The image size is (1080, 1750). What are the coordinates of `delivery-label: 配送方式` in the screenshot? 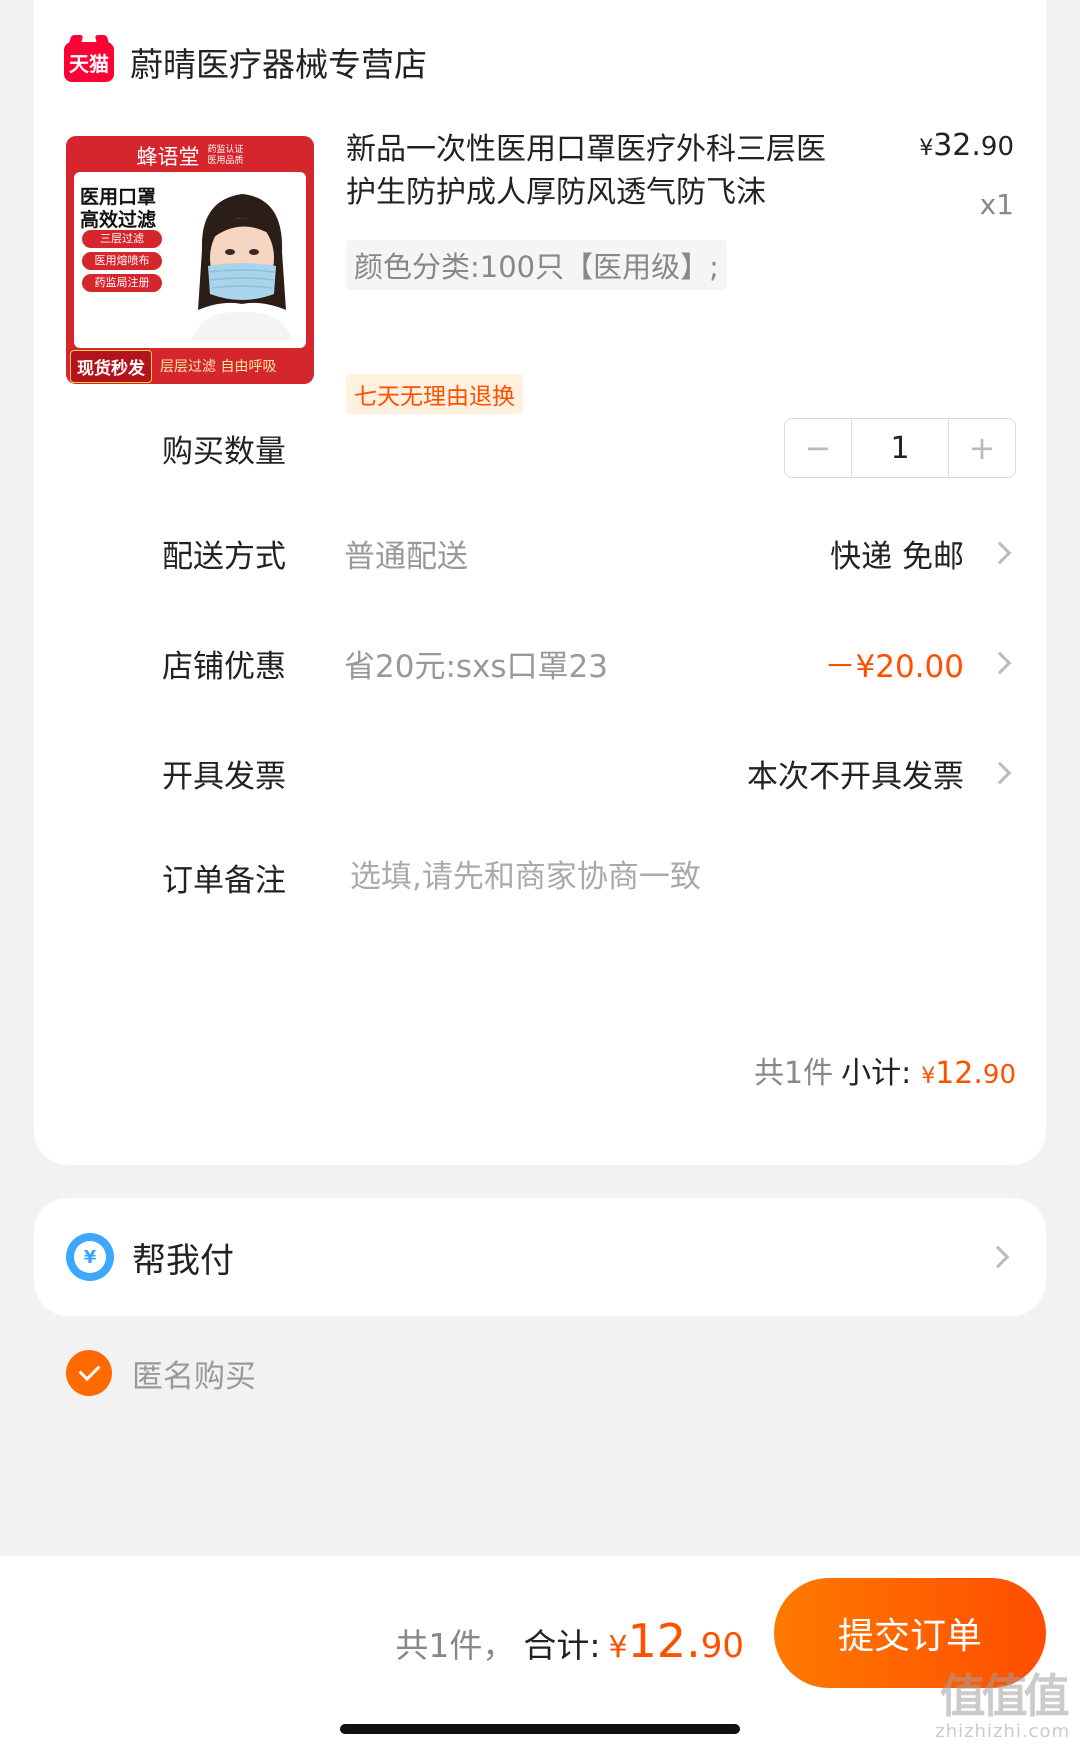 It's located at (224, 556).